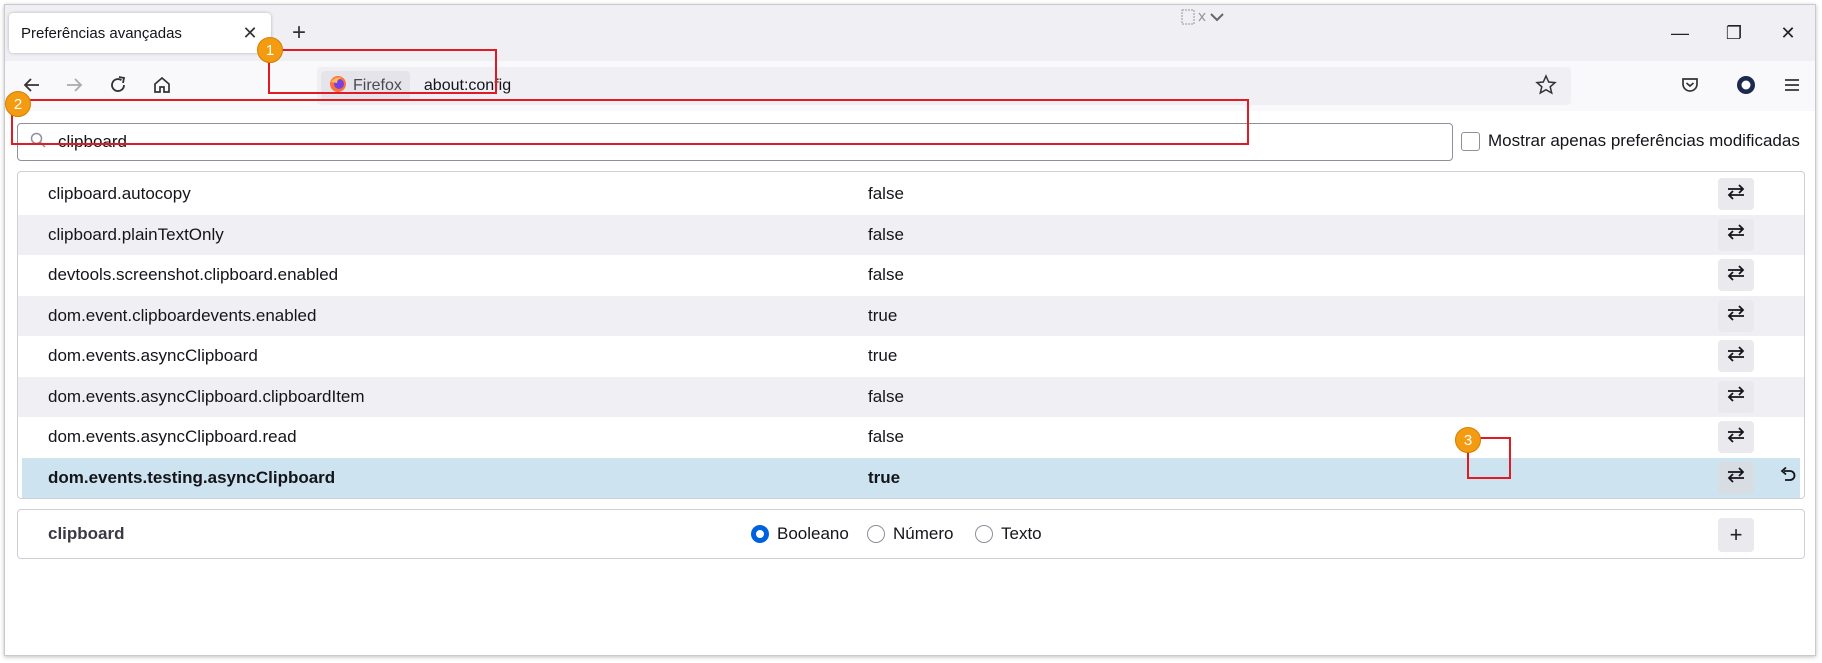  Describe the element at coordinates (1470, 141) in the screenshot. I see `show-modified-checkbox` at that location.